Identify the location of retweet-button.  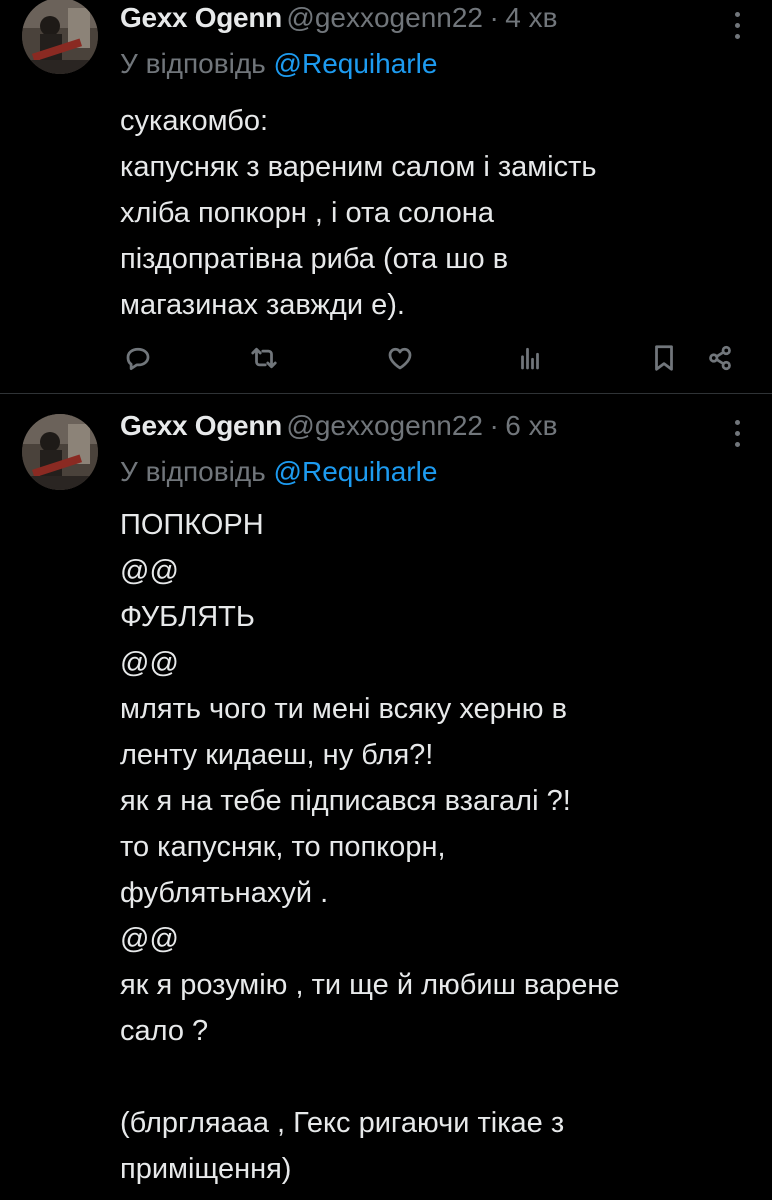
(264, 358).